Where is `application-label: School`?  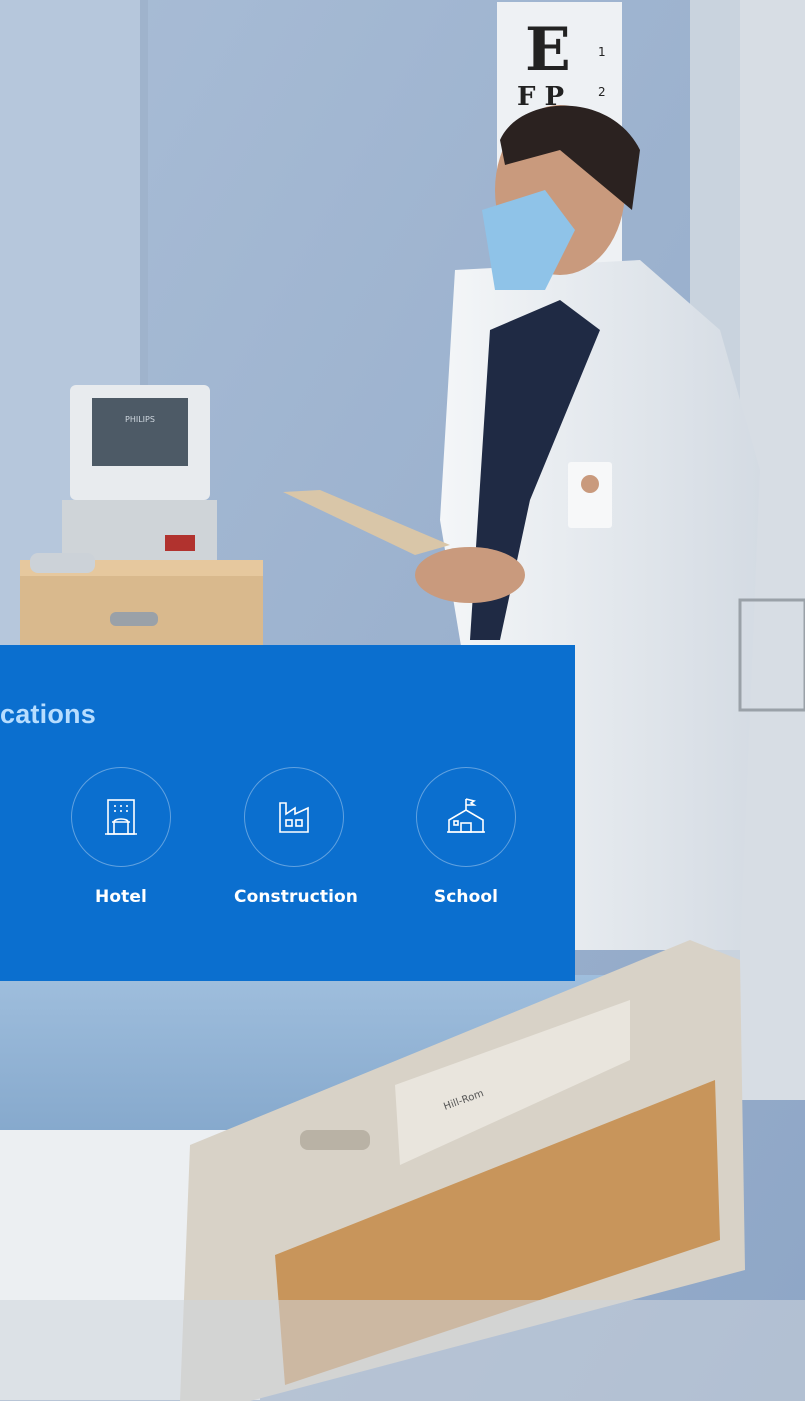
application-label: School is located at coordinates (466, 897).